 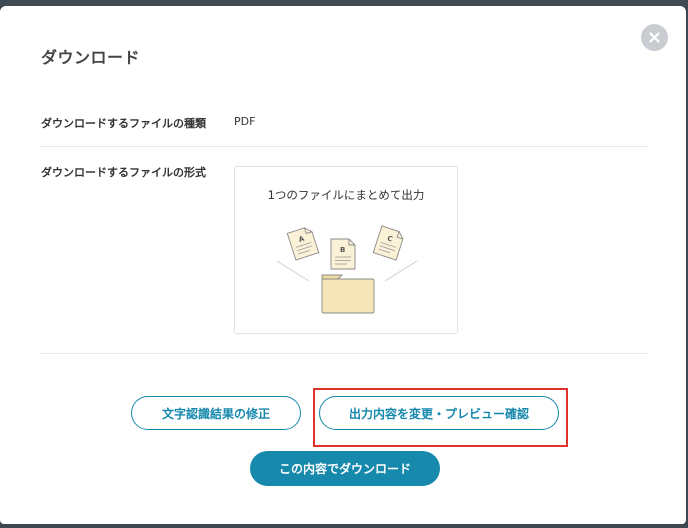 I want to click on format-option-label: 1つのファイルにまとめて出力, so click(x=346, y=195).